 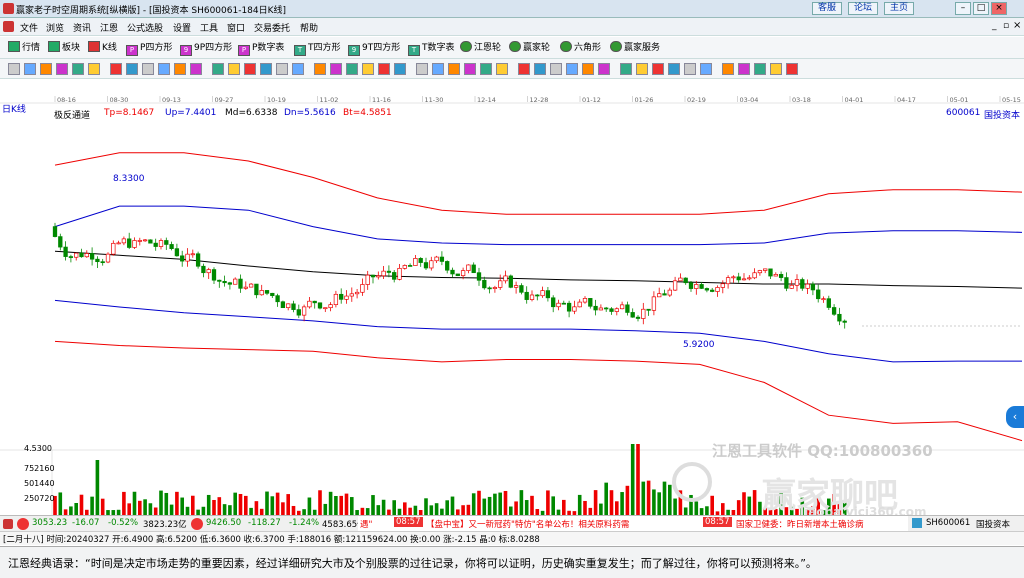 What do you see at coordinates (24, 48) in the screenshot?
I see `toolbar-quote: 行情` at bounding box center [24, 48].